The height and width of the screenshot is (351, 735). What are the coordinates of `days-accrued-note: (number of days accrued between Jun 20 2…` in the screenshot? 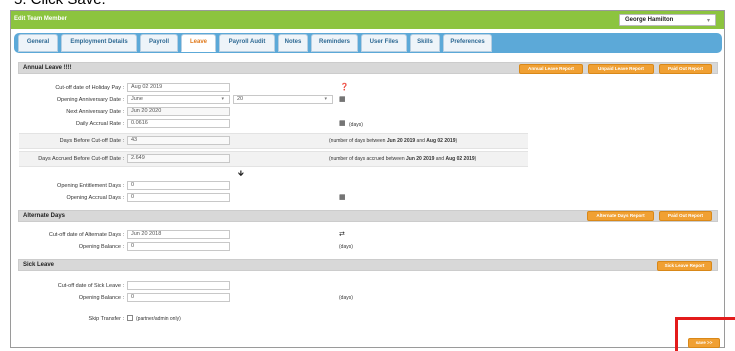 It's located at (403, 159).